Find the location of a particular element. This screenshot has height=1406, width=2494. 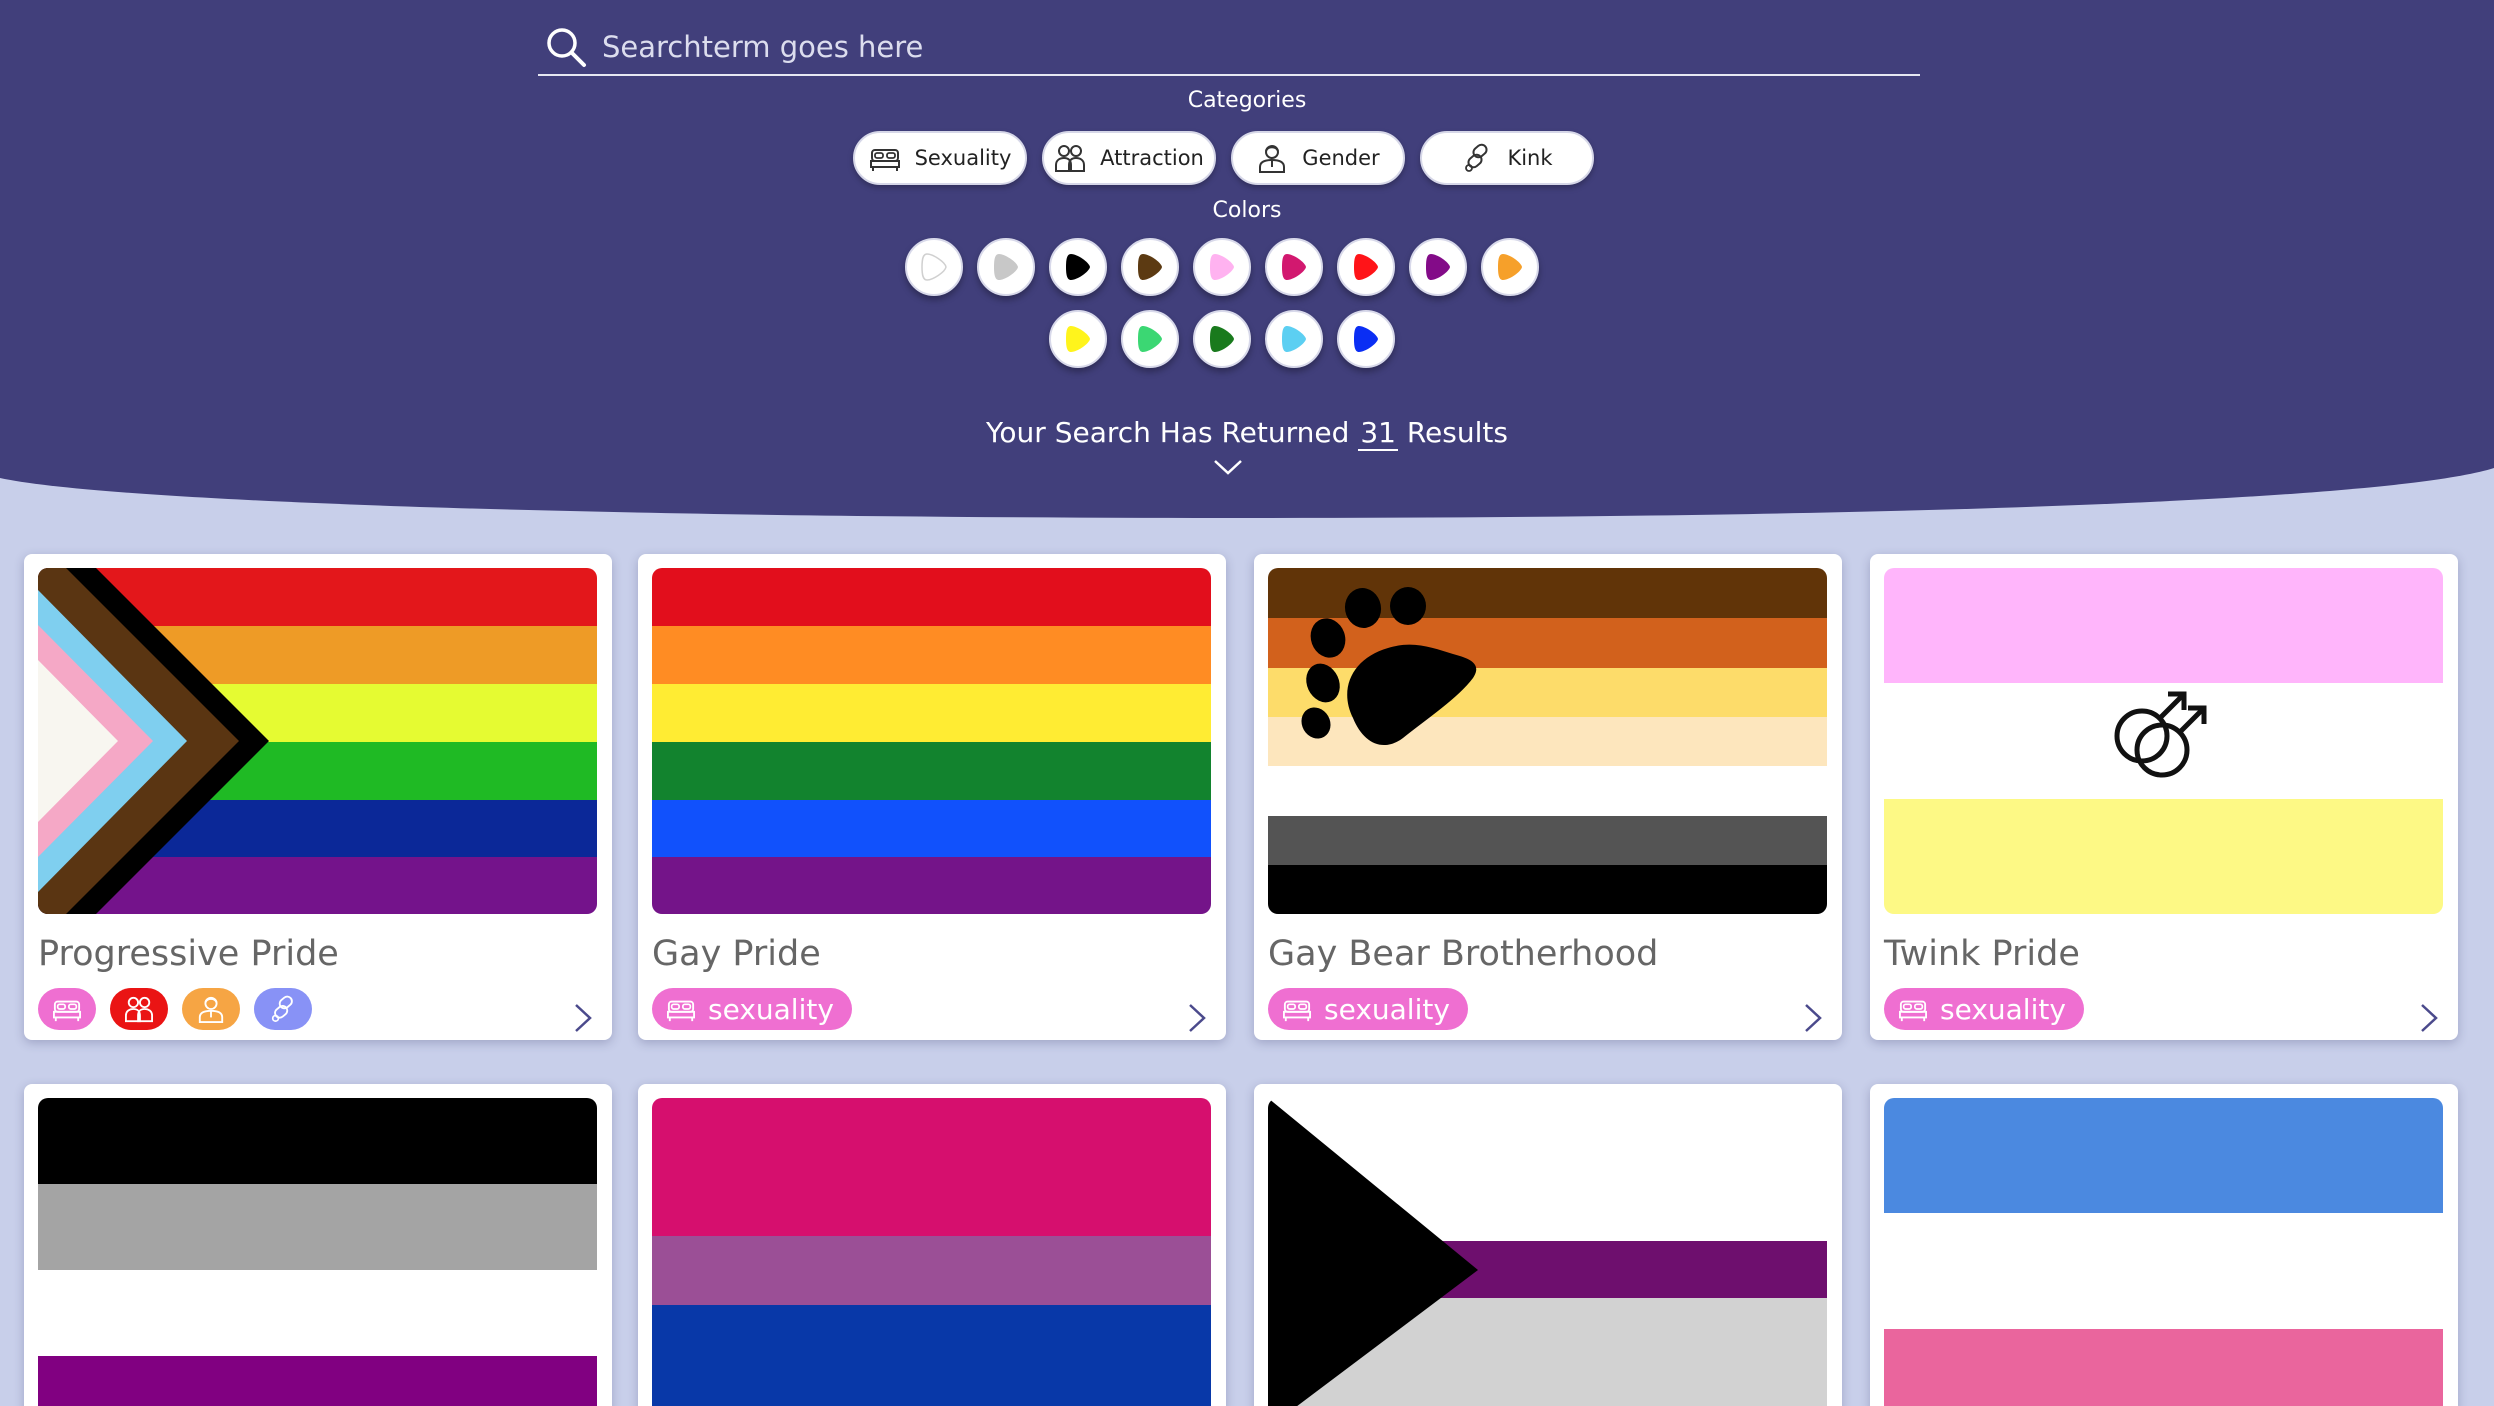

flag-card: Gay Bear Brotherhood sexuality is located at coordinates (1548, 797).